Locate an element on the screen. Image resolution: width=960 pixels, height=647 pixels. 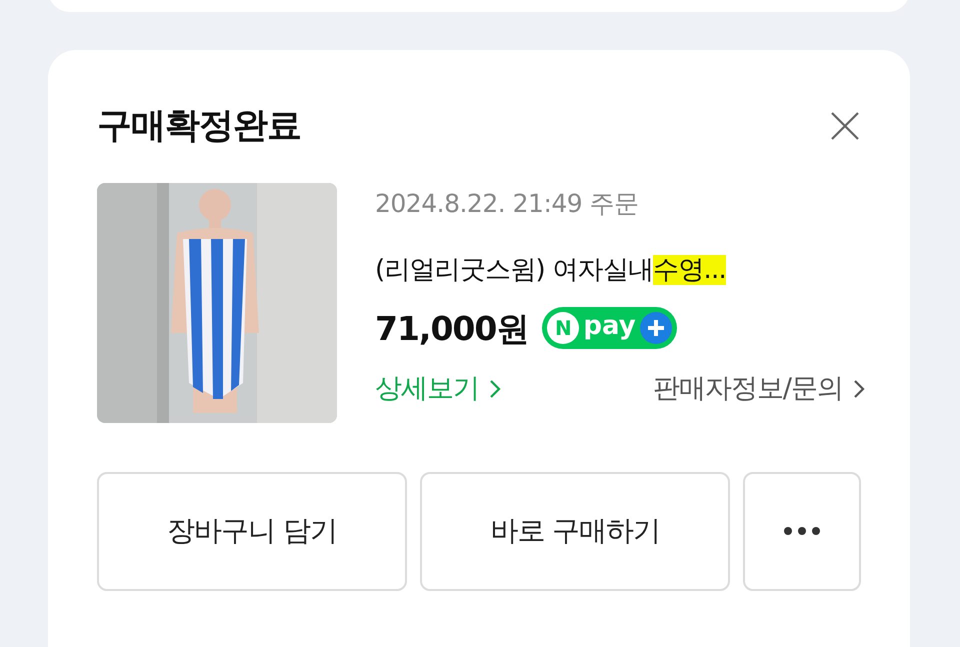
seller-info-link: 판매자정보/문의 is located at coordinates (758, 389).